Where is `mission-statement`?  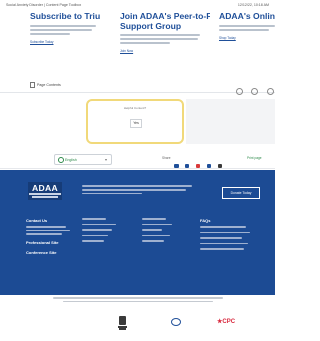
mission-statement is located at coordinates (137, 190).